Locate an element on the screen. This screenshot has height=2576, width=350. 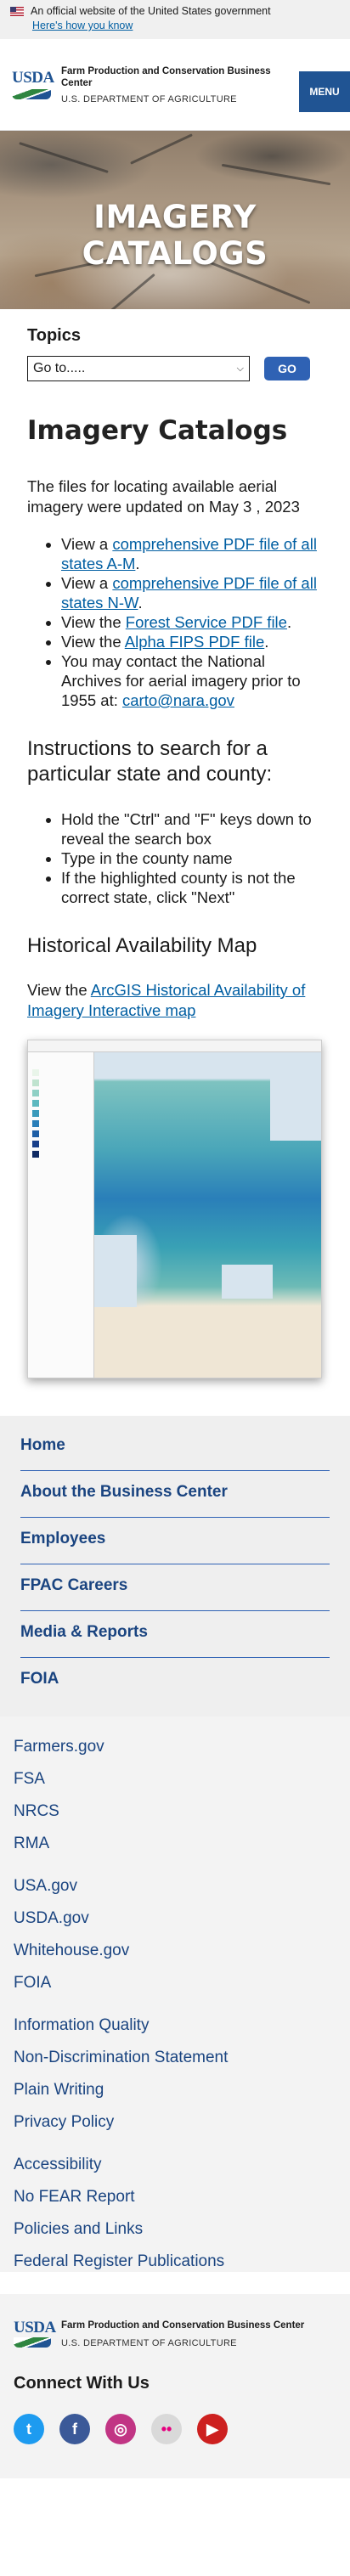
footer-link: USDA.gov is located at coordinates (175, 1918).